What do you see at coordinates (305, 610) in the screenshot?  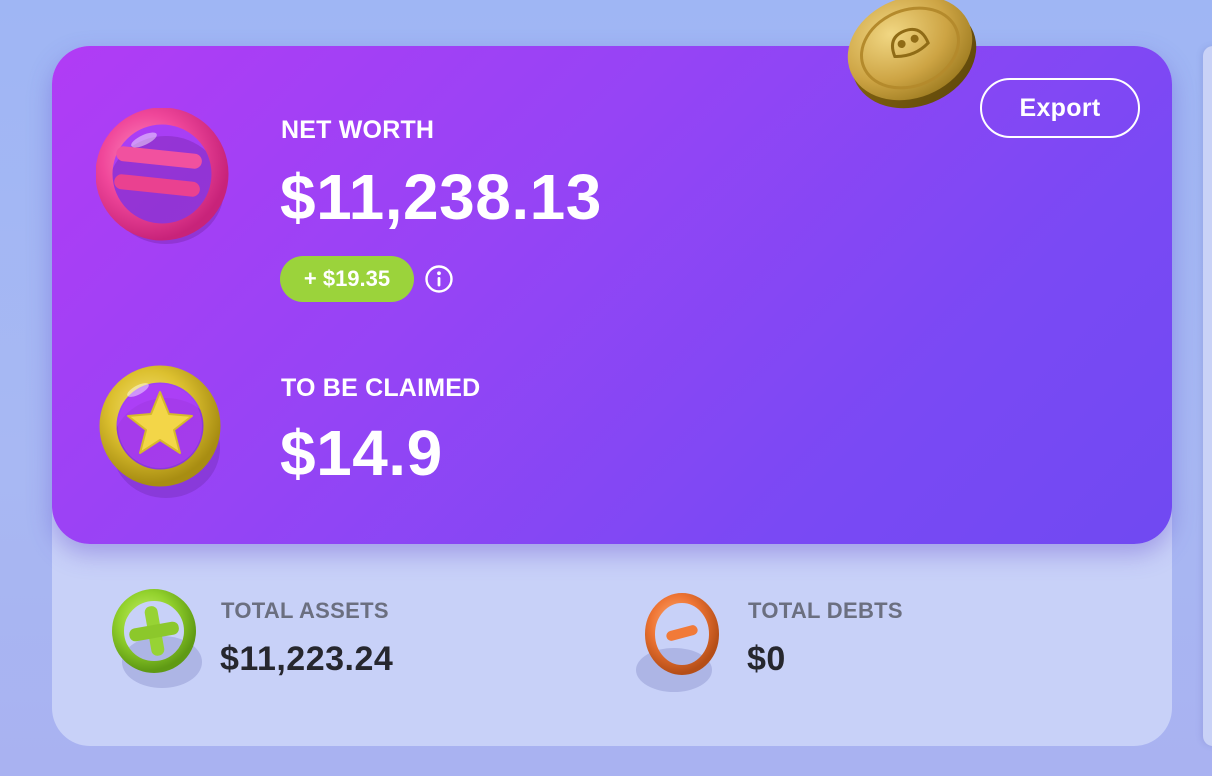 I see `total-assets-label: TOTAL ASSETS` at bounding box center [305, 610].